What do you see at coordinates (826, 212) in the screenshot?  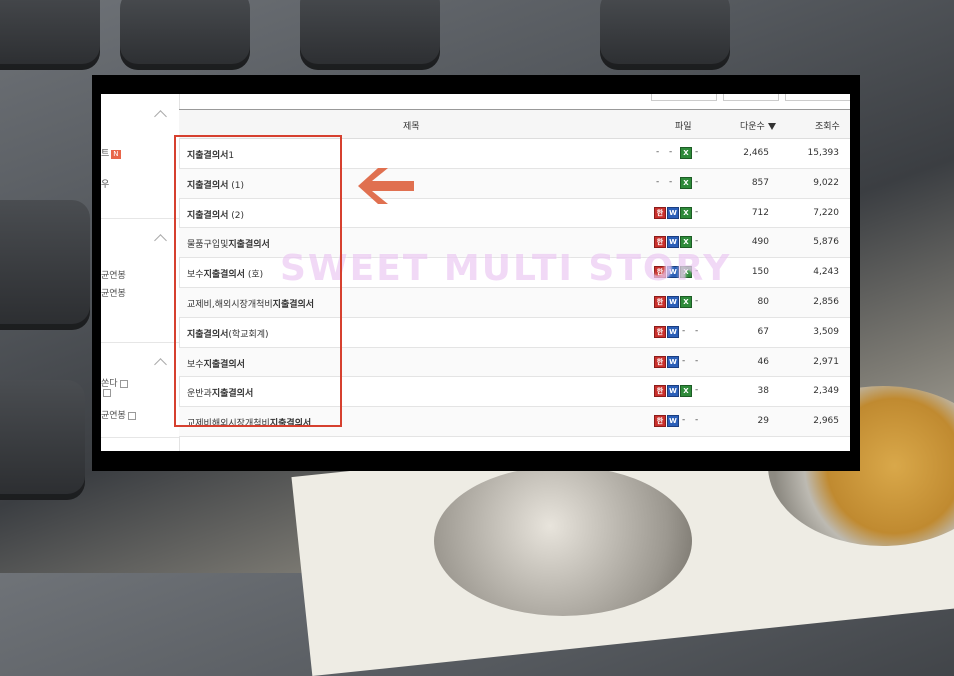 I see `view-count: 7,220` at bounding box center [826, 212].